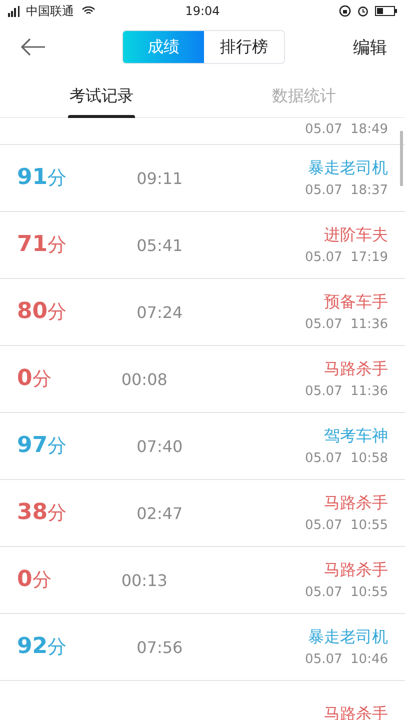 This screenshot has height=720, width=405. Describe the element at coordinates (356, 436) in the screenshot. I see `rank-title: 驾考车神` at that location.